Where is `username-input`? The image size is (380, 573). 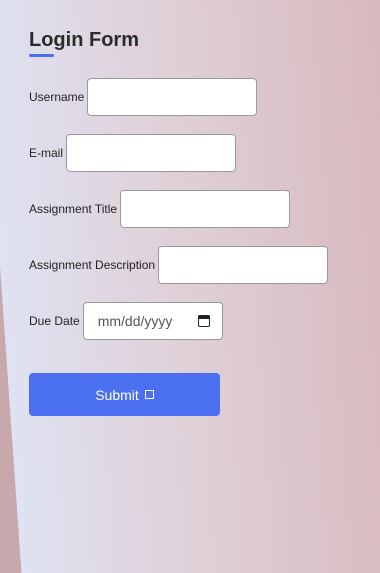 username-input is located at coordinates (172, 97).